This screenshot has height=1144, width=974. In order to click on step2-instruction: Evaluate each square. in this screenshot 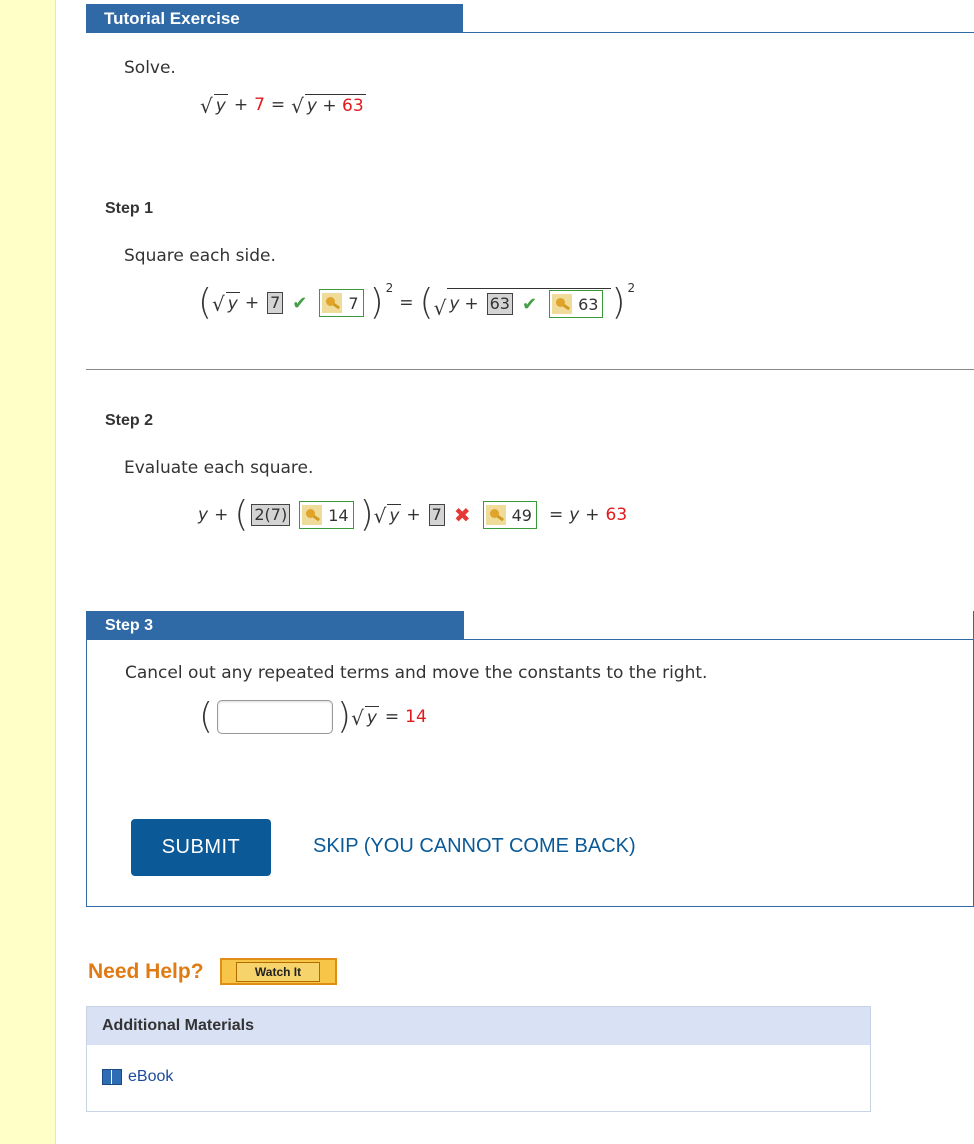, I will do `click(219, 468)`.